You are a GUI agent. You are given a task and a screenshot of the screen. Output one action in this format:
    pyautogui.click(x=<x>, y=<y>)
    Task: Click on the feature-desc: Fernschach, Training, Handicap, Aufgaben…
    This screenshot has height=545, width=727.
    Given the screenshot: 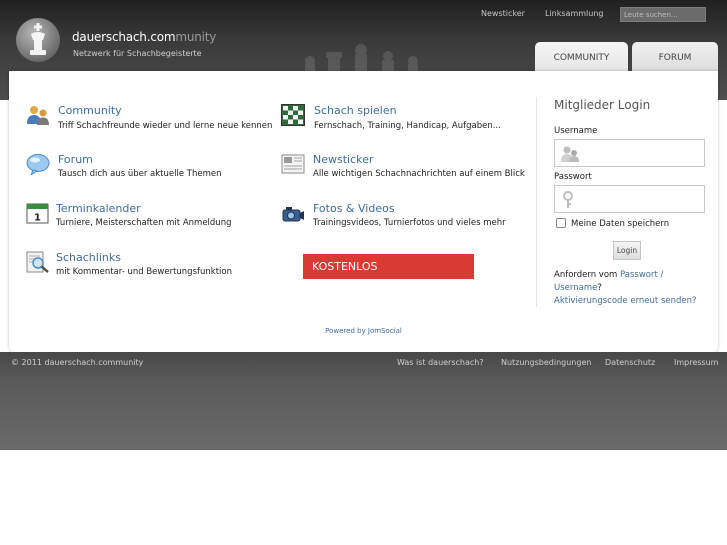 What is the action you would take?
    pyautogui.click(x=407, y=126)
    